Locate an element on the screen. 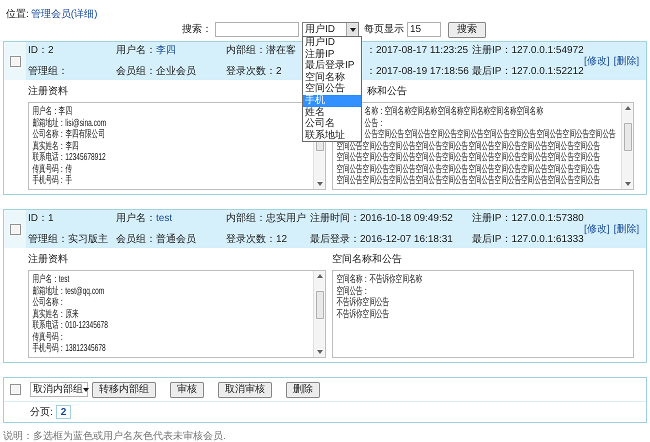  text-area: 空间名称：不告诉你空间名称 空间公告： 不告诉你空间公告 不告诉你空间公告 is located at coordinates (483, 314).